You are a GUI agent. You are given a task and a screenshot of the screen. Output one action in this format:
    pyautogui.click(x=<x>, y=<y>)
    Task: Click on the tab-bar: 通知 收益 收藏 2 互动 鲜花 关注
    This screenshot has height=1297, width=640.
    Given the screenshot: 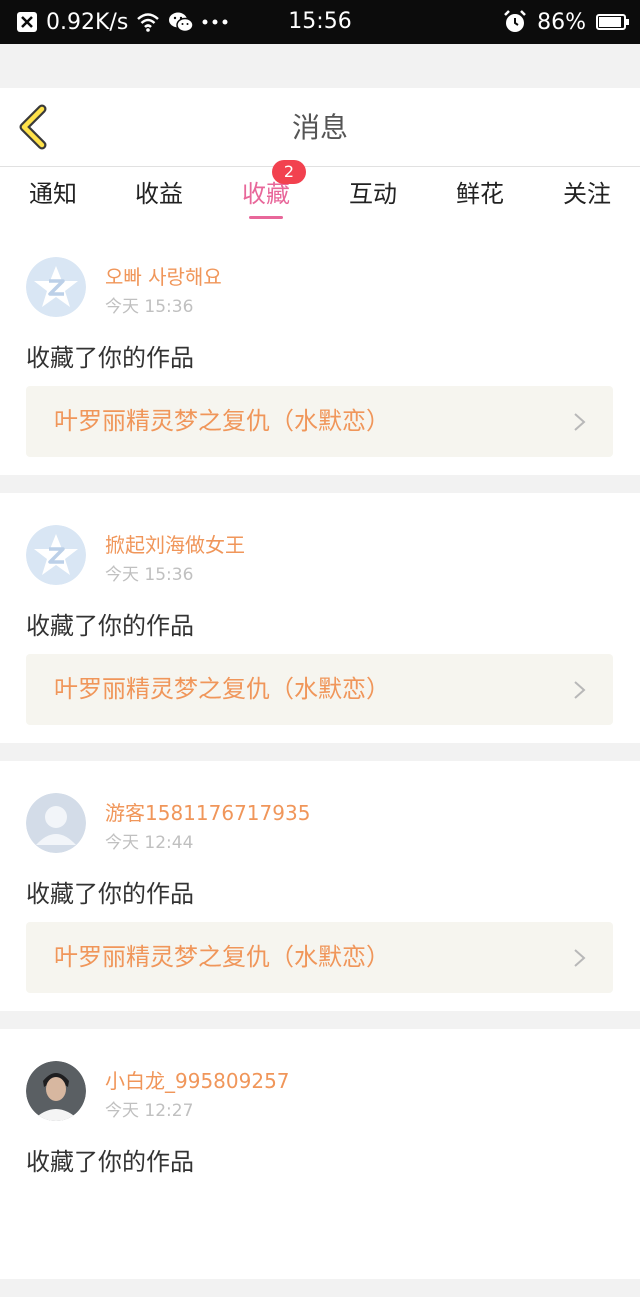 What is the action you would take?
    pyautogui.click(x=320, y=192)
    